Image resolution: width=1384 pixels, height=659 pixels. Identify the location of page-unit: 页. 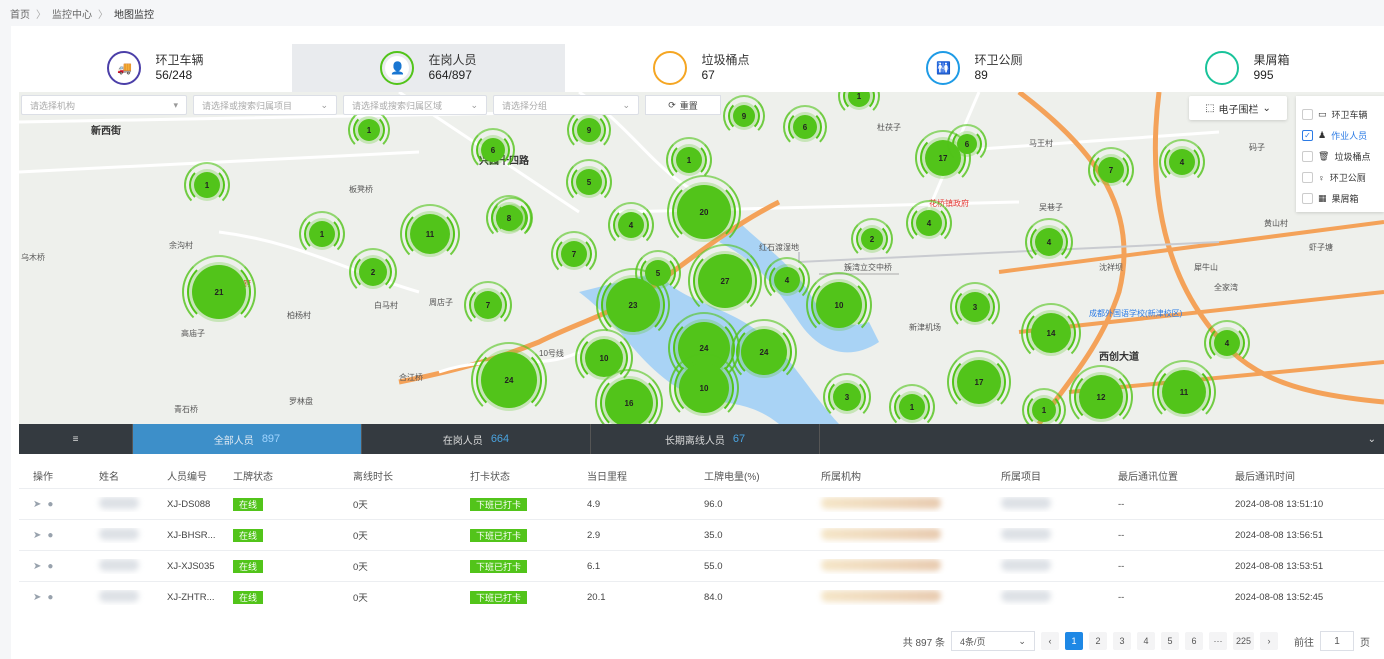
(1365, 643).